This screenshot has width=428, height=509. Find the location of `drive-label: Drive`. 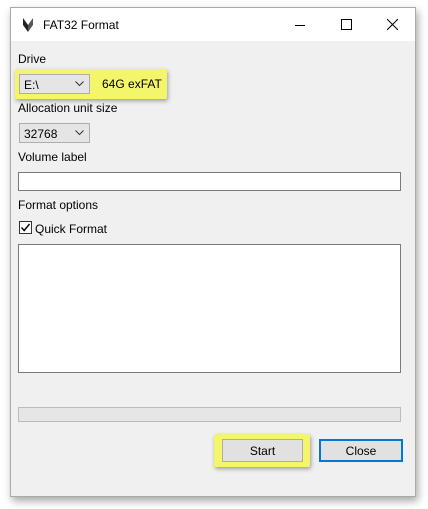

drive-label: Drive is located at coordinates (32, 59).